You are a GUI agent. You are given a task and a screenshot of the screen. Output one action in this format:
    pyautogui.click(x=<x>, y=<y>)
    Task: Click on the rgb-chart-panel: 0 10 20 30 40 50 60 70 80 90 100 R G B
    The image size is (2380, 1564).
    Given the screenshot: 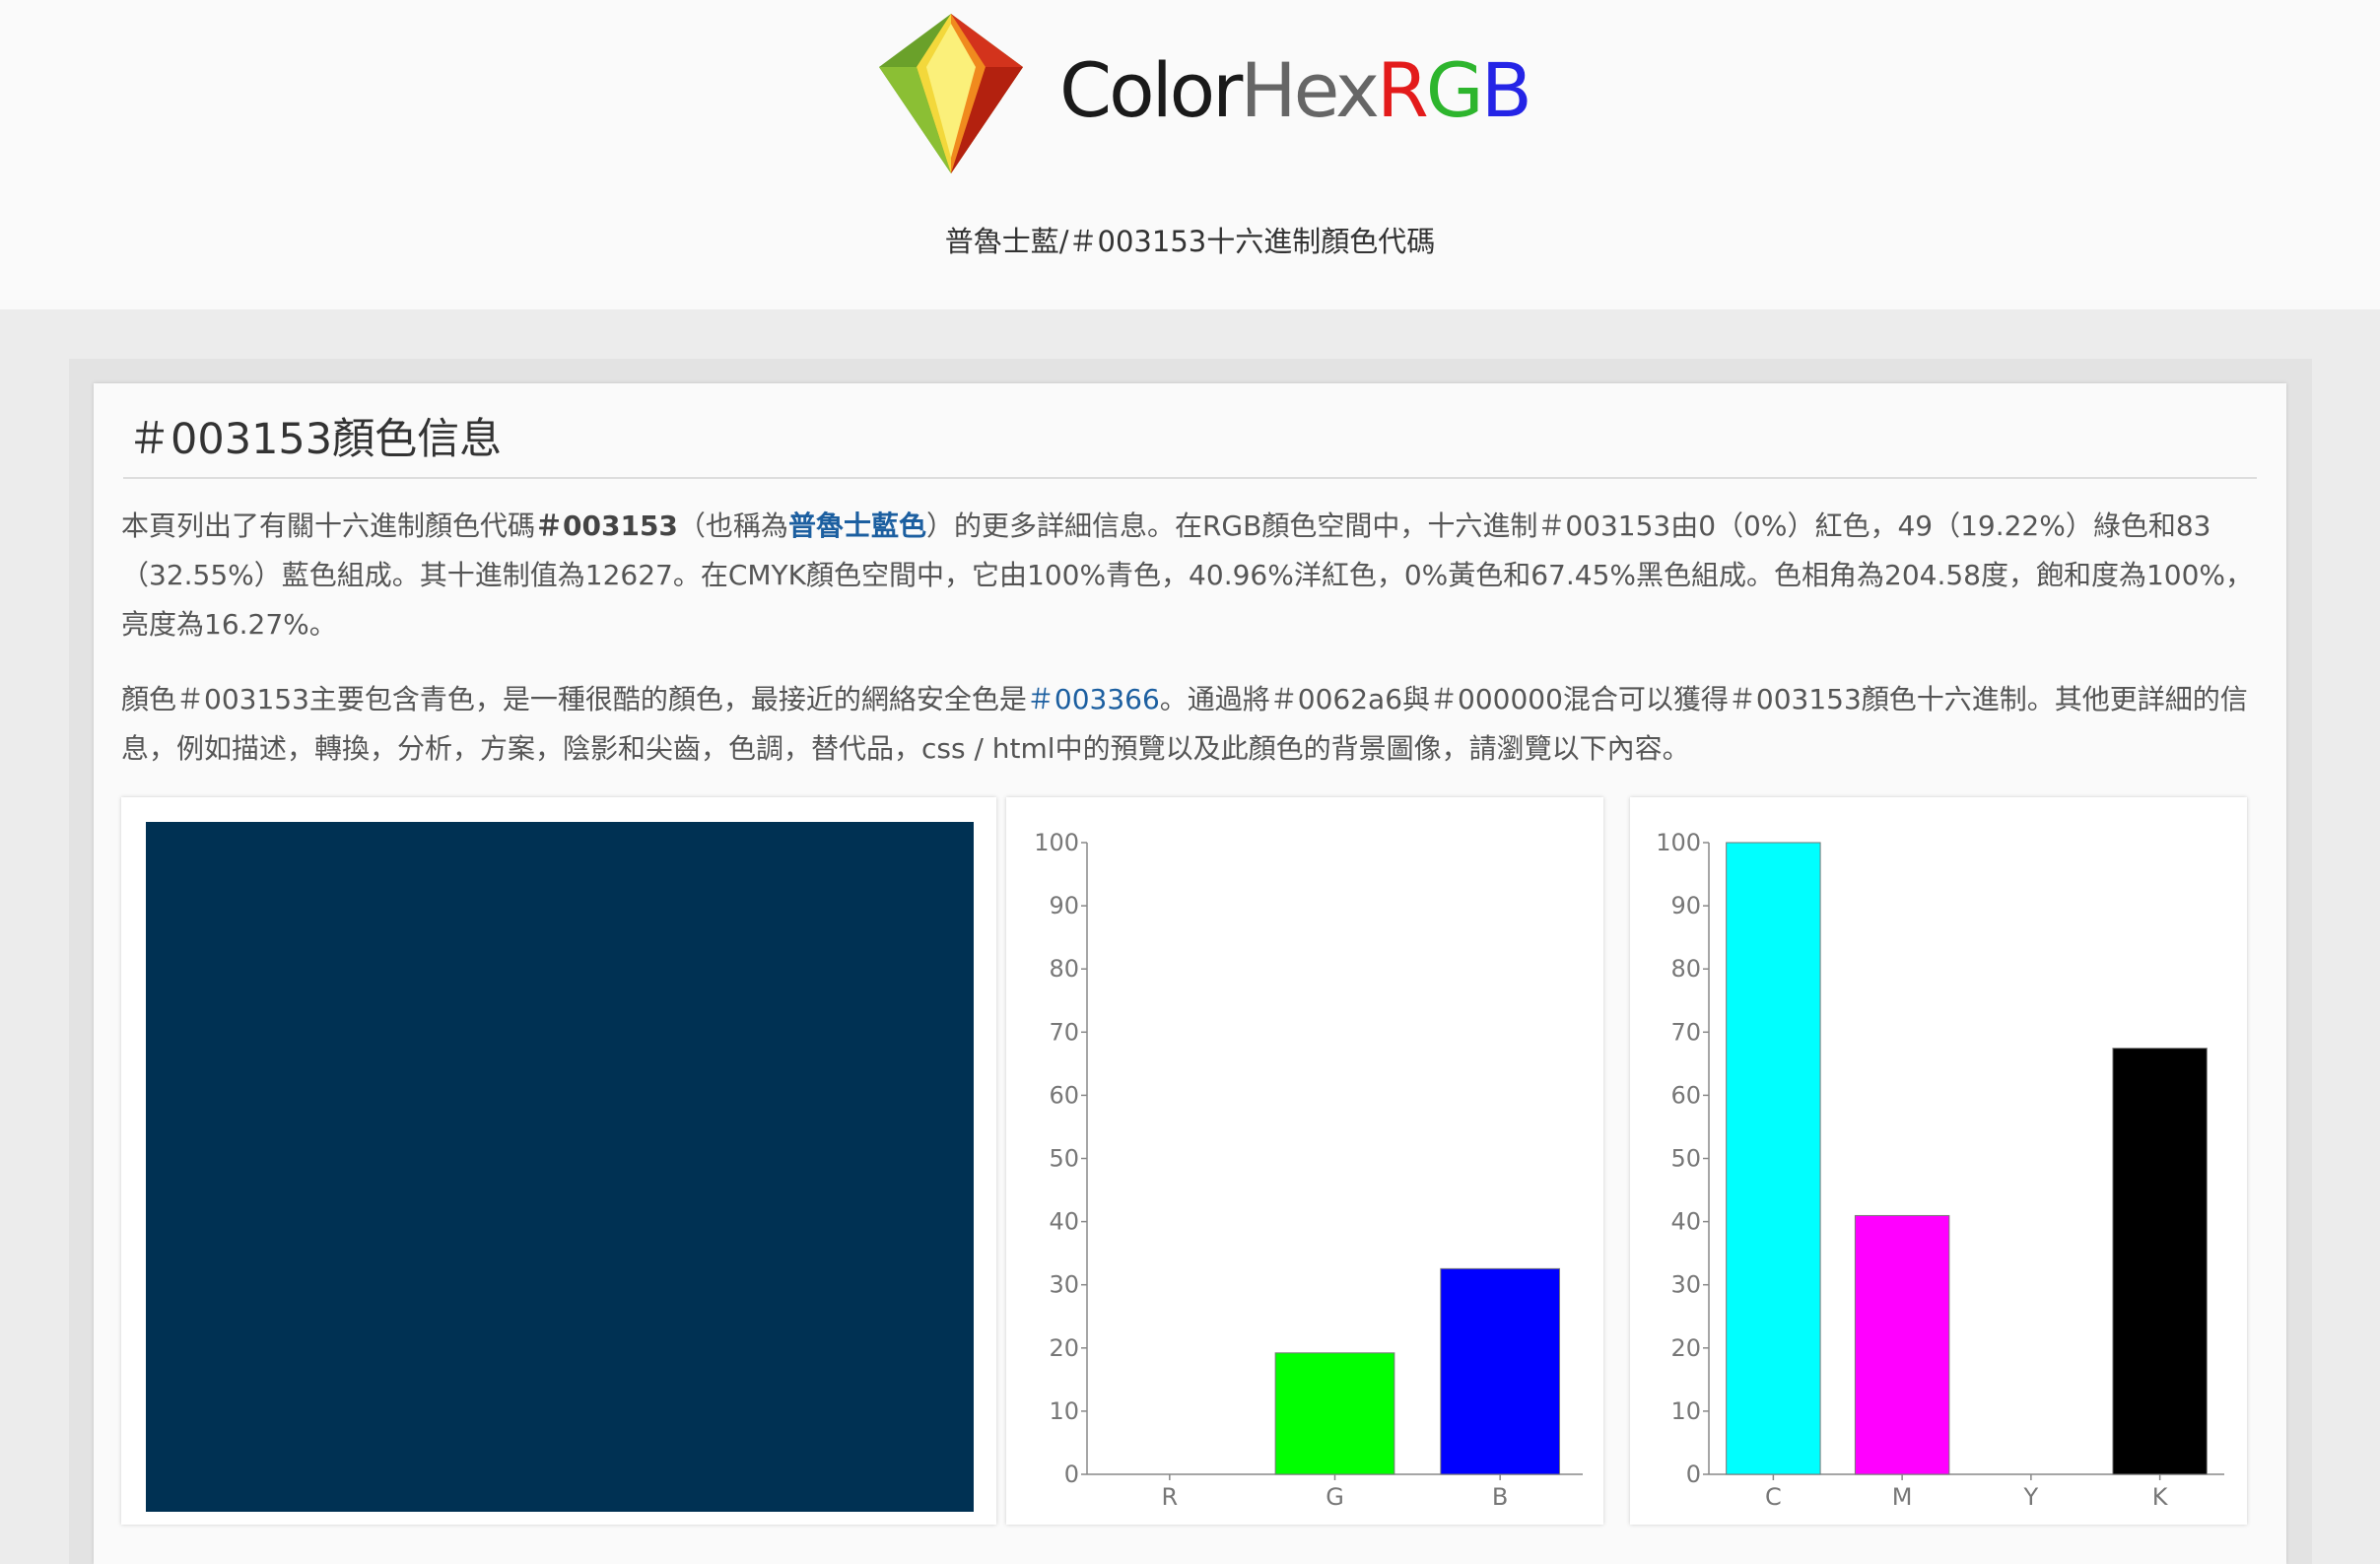 What is the action you would take?
    pyautogui.click(x=1304, y=1161)
    